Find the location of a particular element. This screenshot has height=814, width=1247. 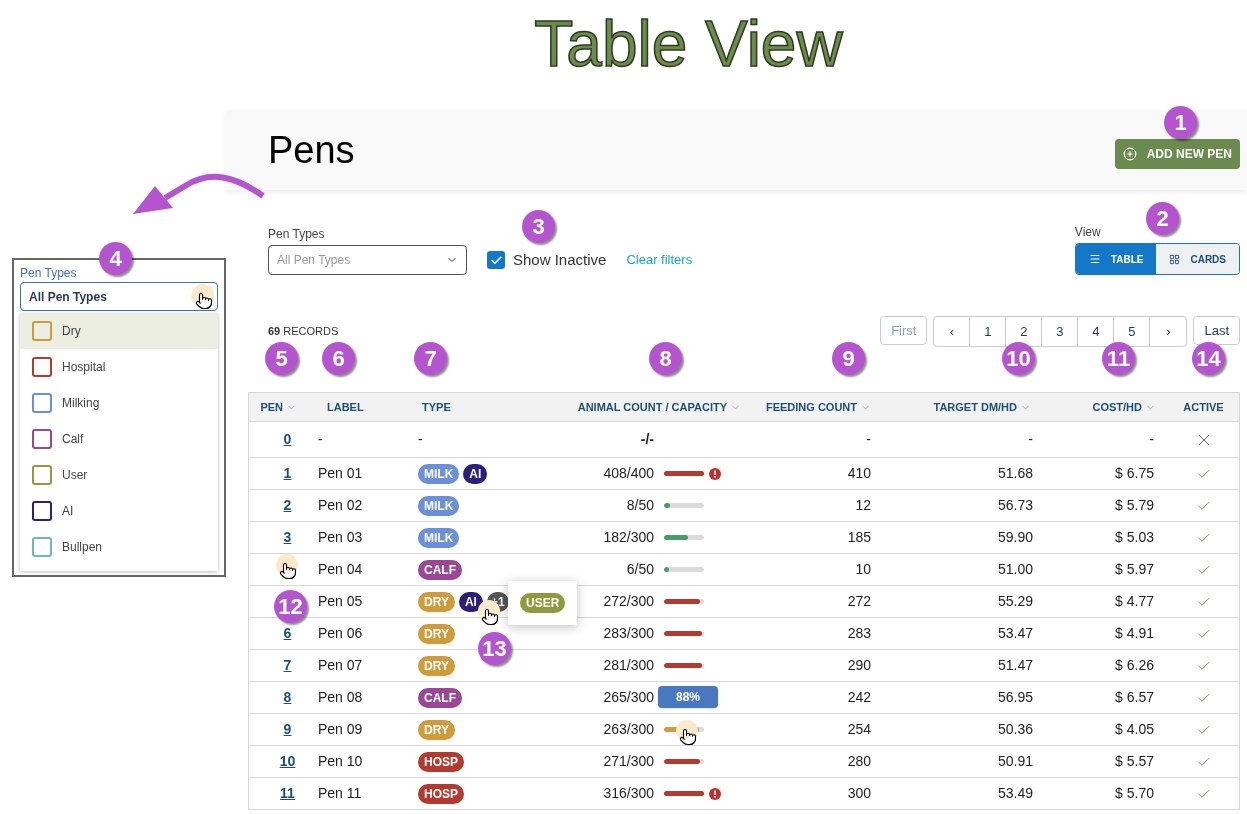

table-cell-text: 281/300 is located at coordinates (628, 665).